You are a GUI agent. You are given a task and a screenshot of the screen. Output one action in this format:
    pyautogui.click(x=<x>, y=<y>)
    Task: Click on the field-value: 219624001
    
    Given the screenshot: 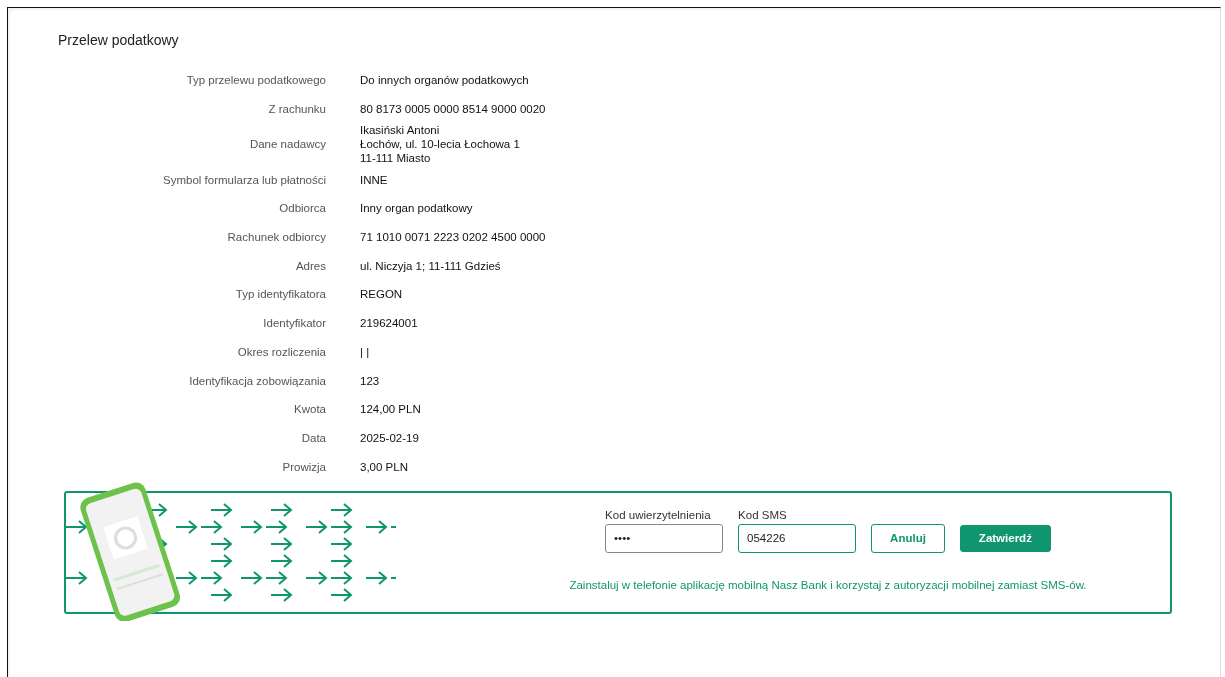 What is the action you would take?
    pyautogui.click(x=389, y=323)
    